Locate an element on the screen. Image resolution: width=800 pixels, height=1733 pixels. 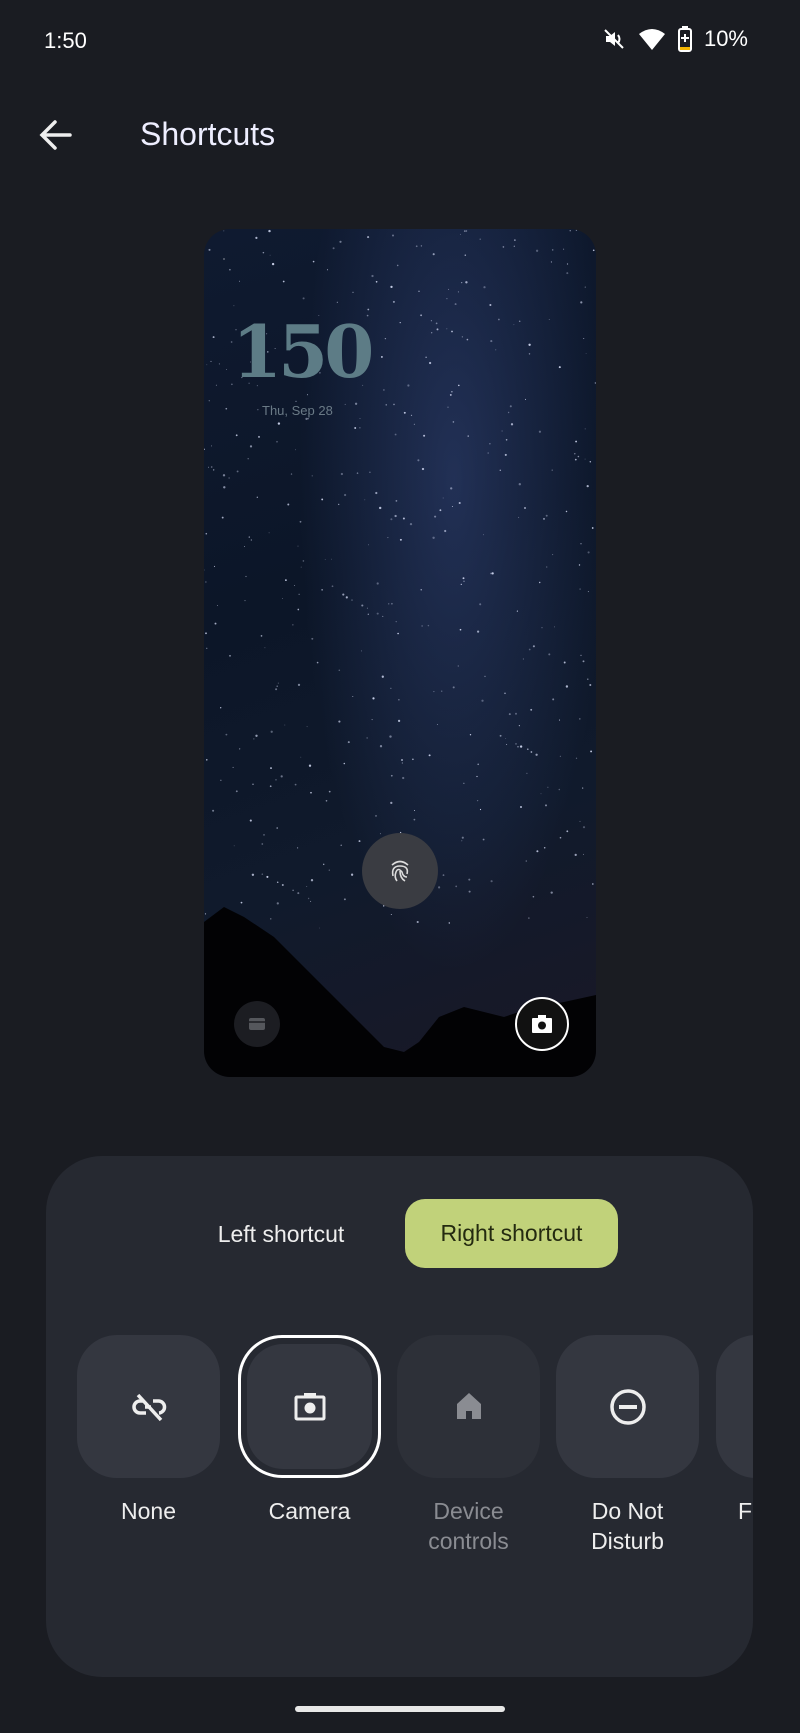
option-partial is located at coordinates (734, 1406).